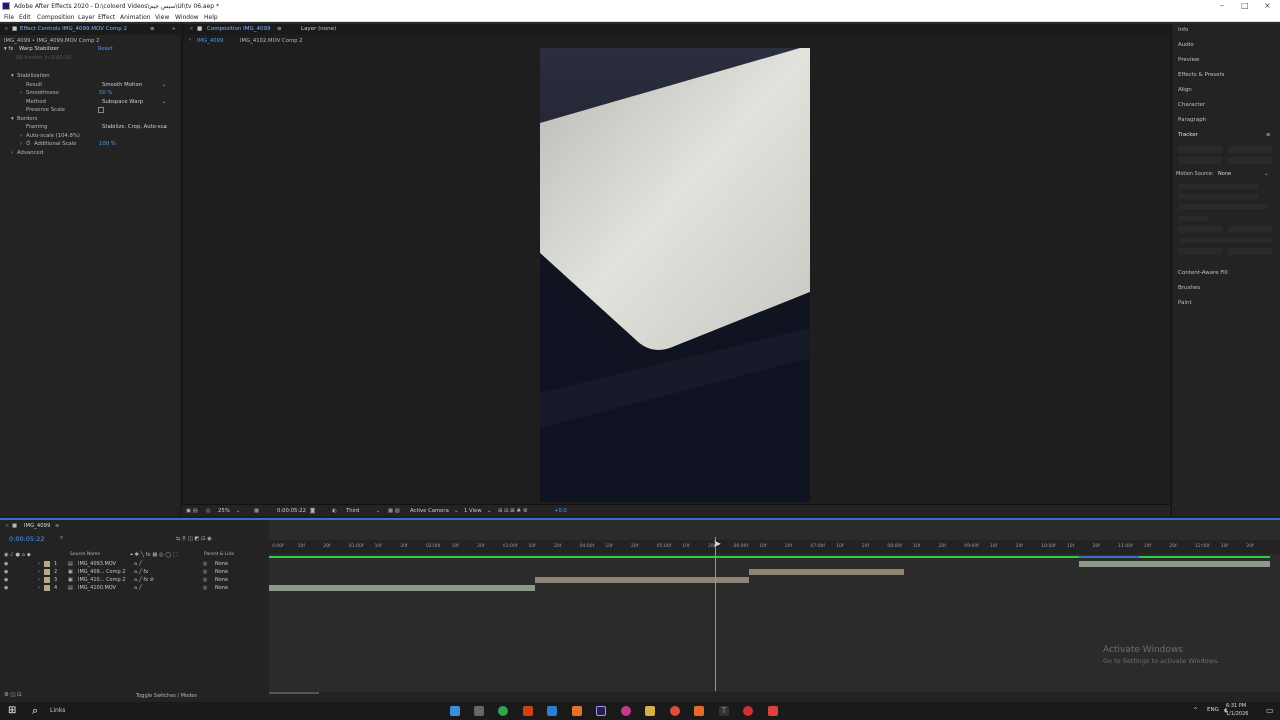 Image resolution: width=1280 pixels, height=720 pixels. Describe the element at coordinates (1200, 160) in the screenshot. I see `track-motion-button` at that location.